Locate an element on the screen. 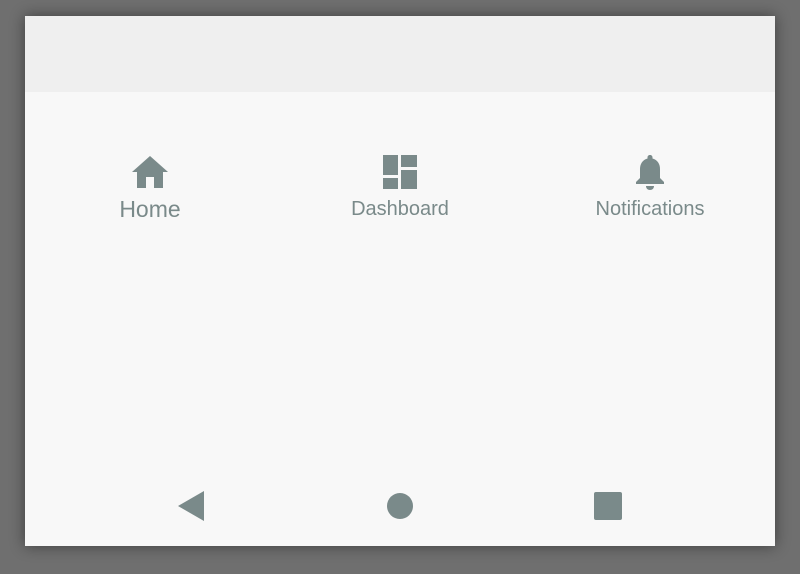  nav-item-notifications: Notifications is located at coordinates (650, 197).